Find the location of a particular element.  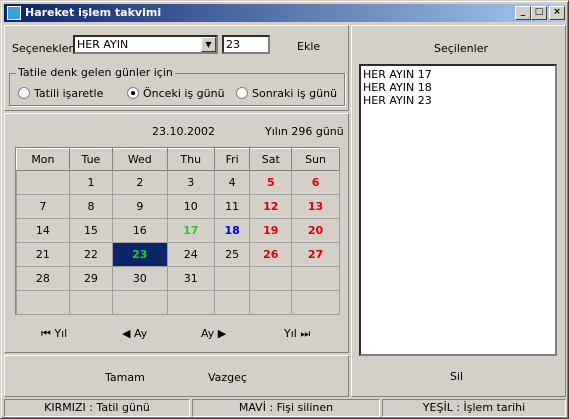

calendar-day: 19 is located at coordinates (271, 230).